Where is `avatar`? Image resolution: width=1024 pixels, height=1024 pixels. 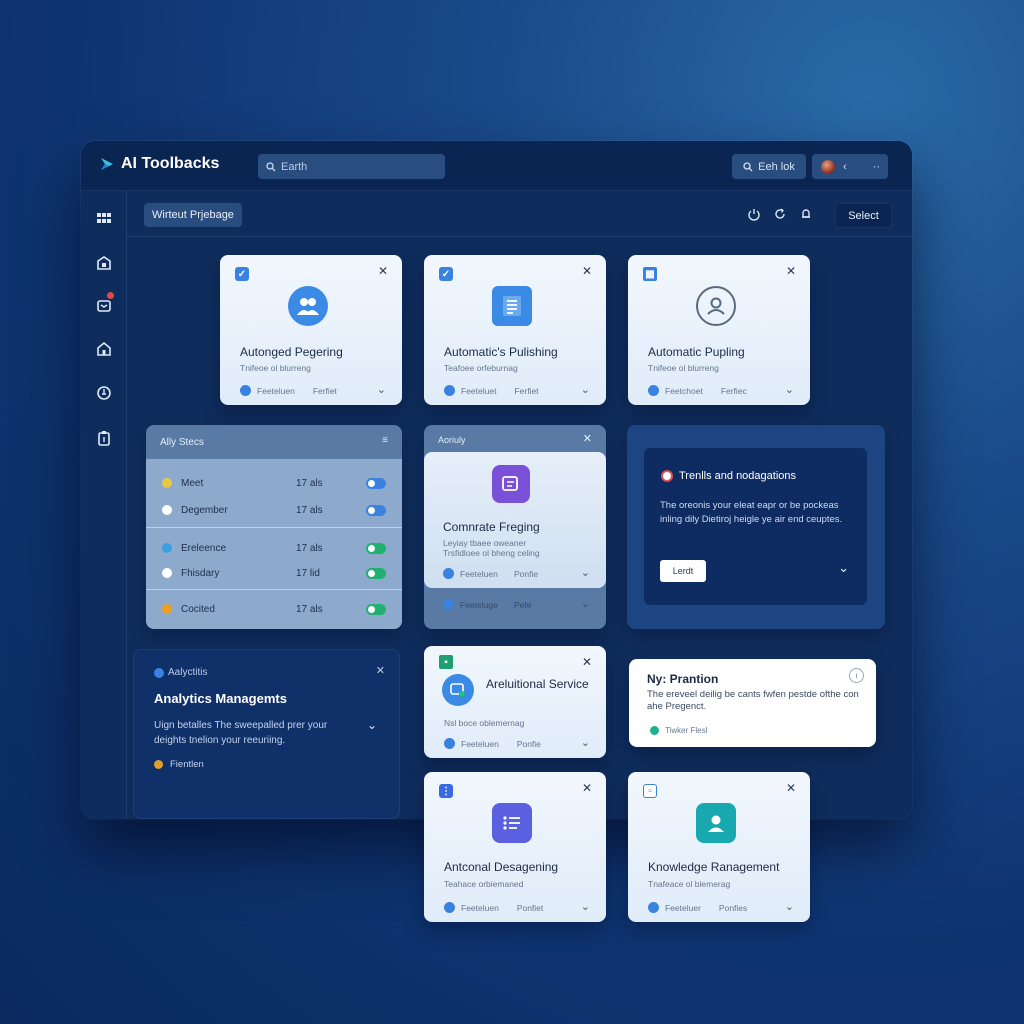
avatar is located at coordinates (828, 166).